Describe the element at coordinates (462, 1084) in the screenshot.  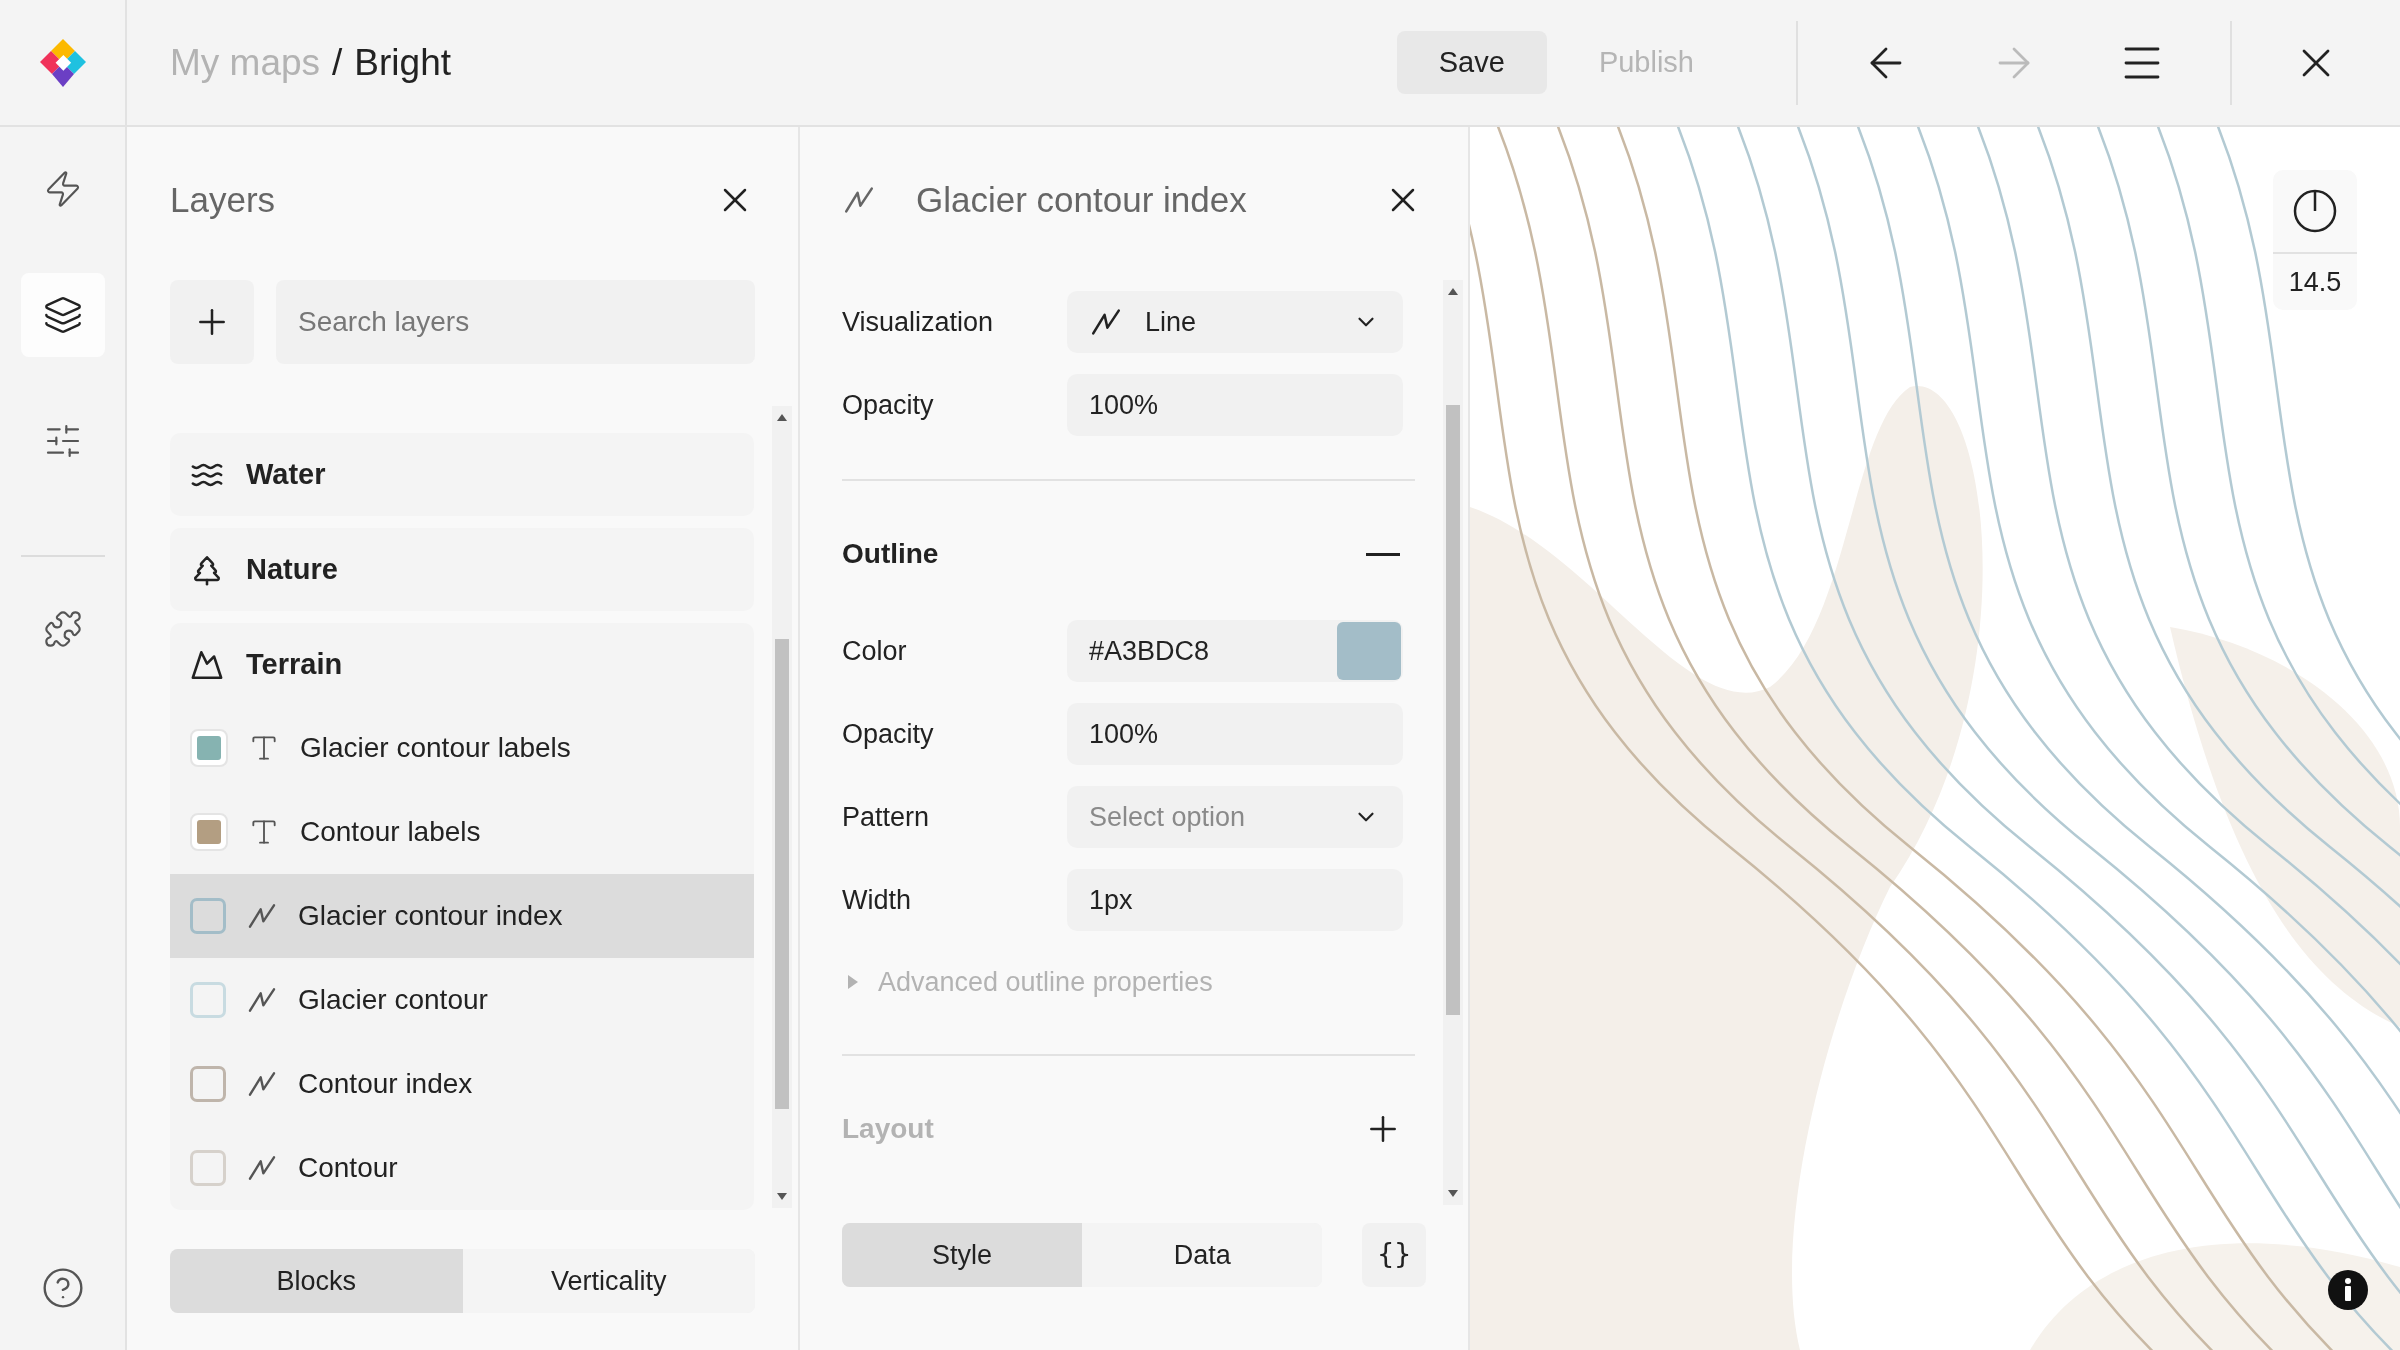
I see `layer-row: Contour index` at that location.